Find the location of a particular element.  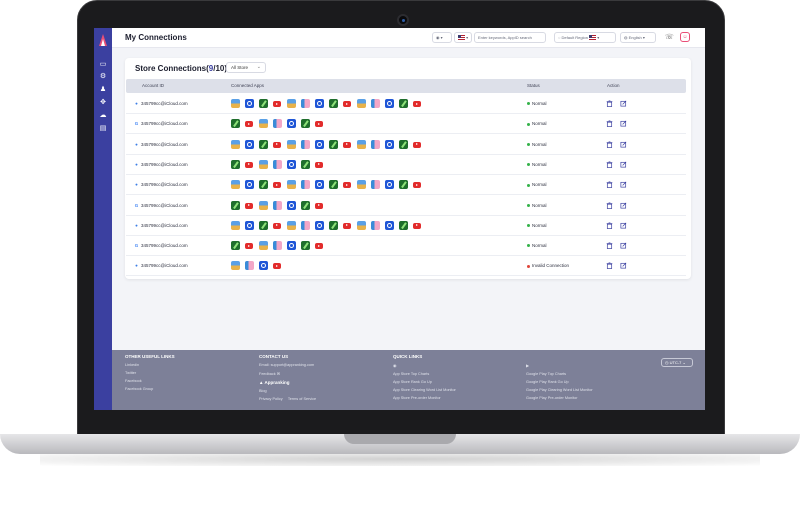

network-icon: ✥ is located at coordinates (103, 103).